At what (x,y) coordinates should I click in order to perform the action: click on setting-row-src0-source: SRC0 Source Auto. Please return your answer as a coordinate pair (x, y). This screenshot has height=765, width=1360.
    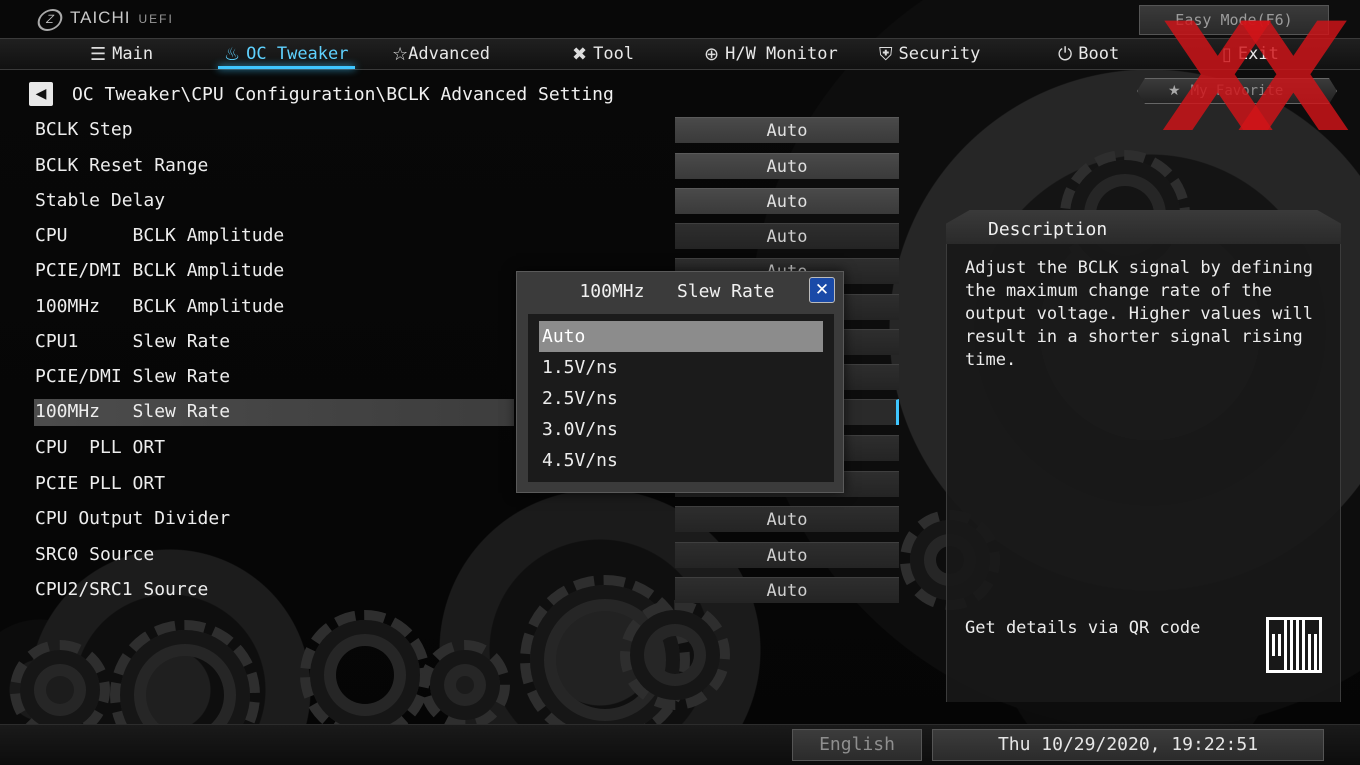
    Looking at the image, I should click on (469, 556).